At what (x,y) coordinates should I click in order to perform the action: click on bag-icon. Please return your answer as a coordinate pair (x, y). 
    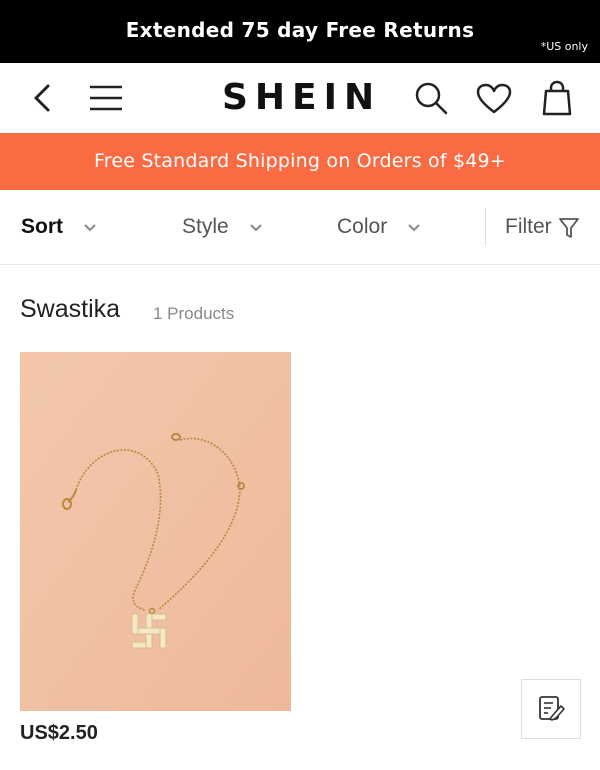
    Looking at the image, I should click on (557, 98).